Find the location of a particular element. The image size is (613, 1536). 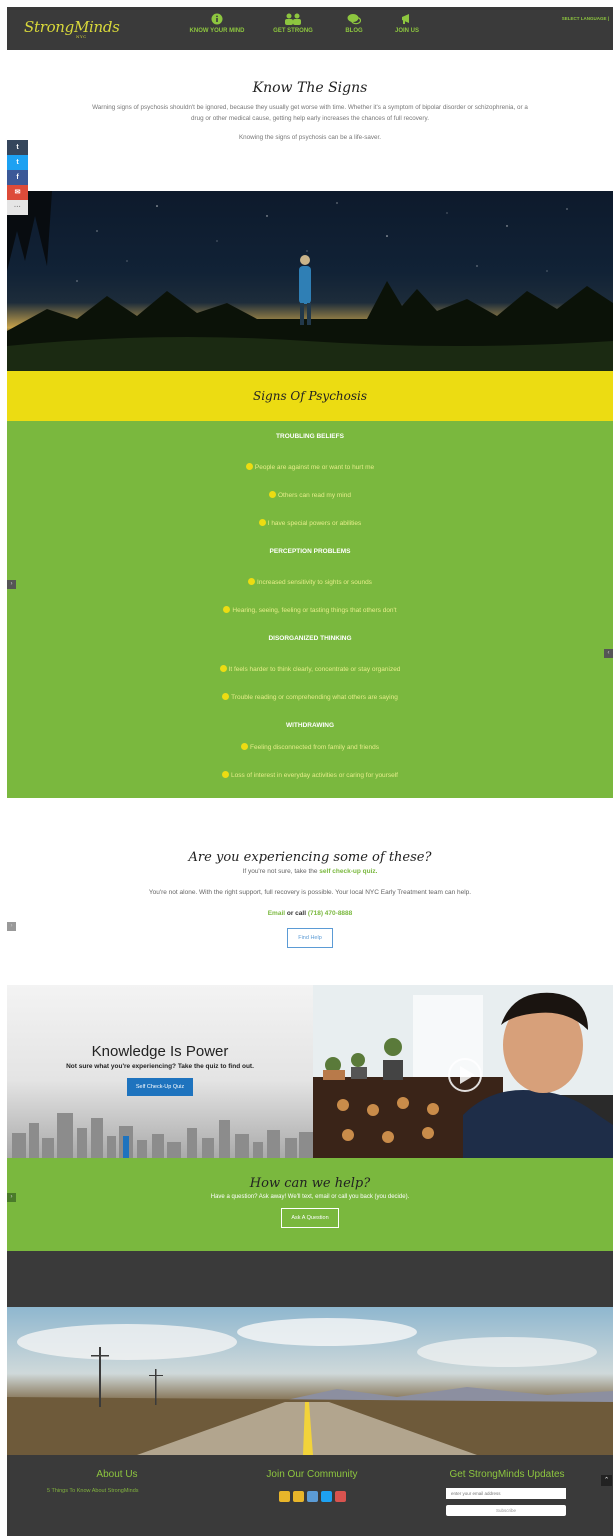

tumblr-icon: t is located at coordinates (17, 147).